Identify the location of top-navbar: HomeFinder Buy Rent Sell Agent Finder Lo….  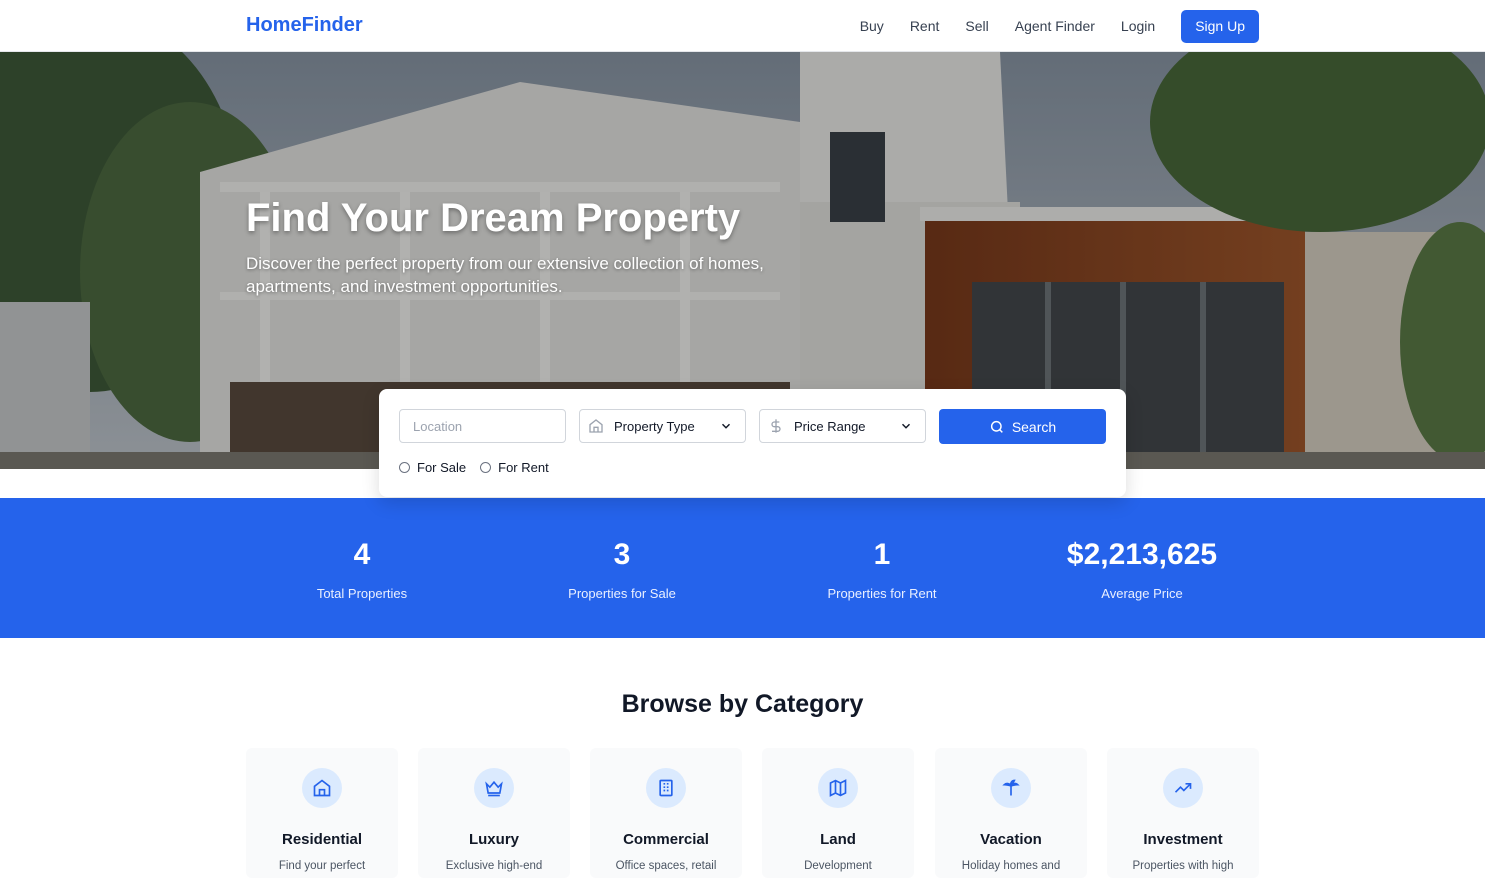
(742, 26).